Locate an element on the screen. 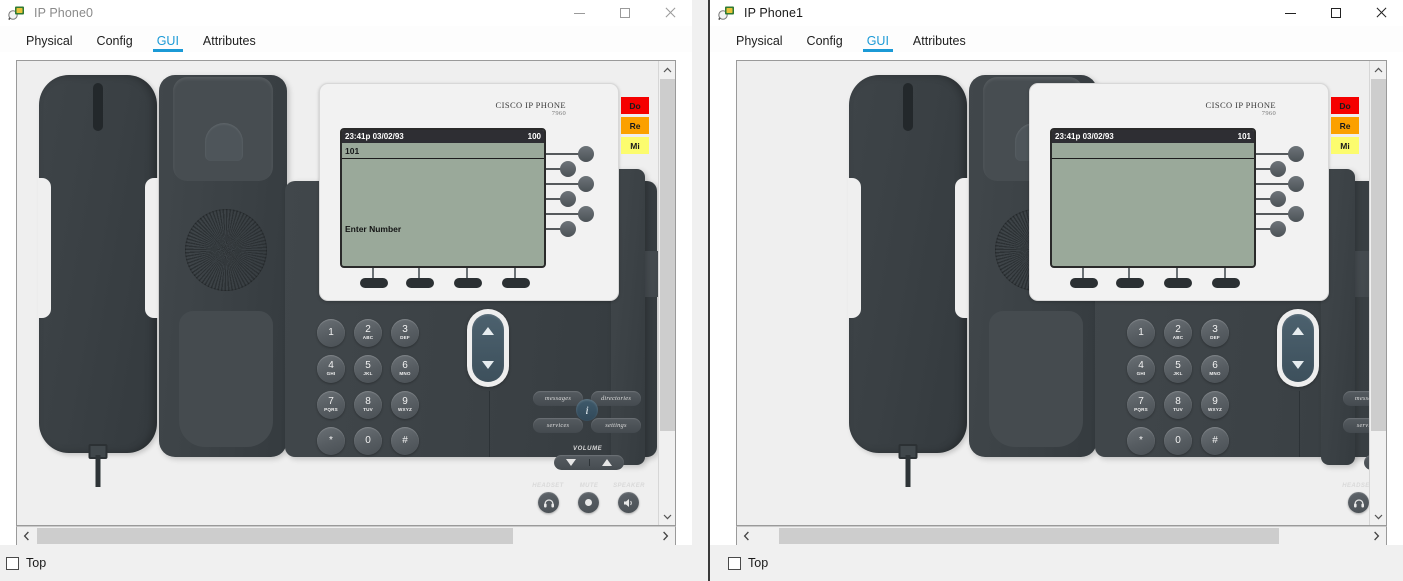 The height and width of the screenshot is (581, 1403). titlebar: IP Phone0 is located at coordinates (346, 13).